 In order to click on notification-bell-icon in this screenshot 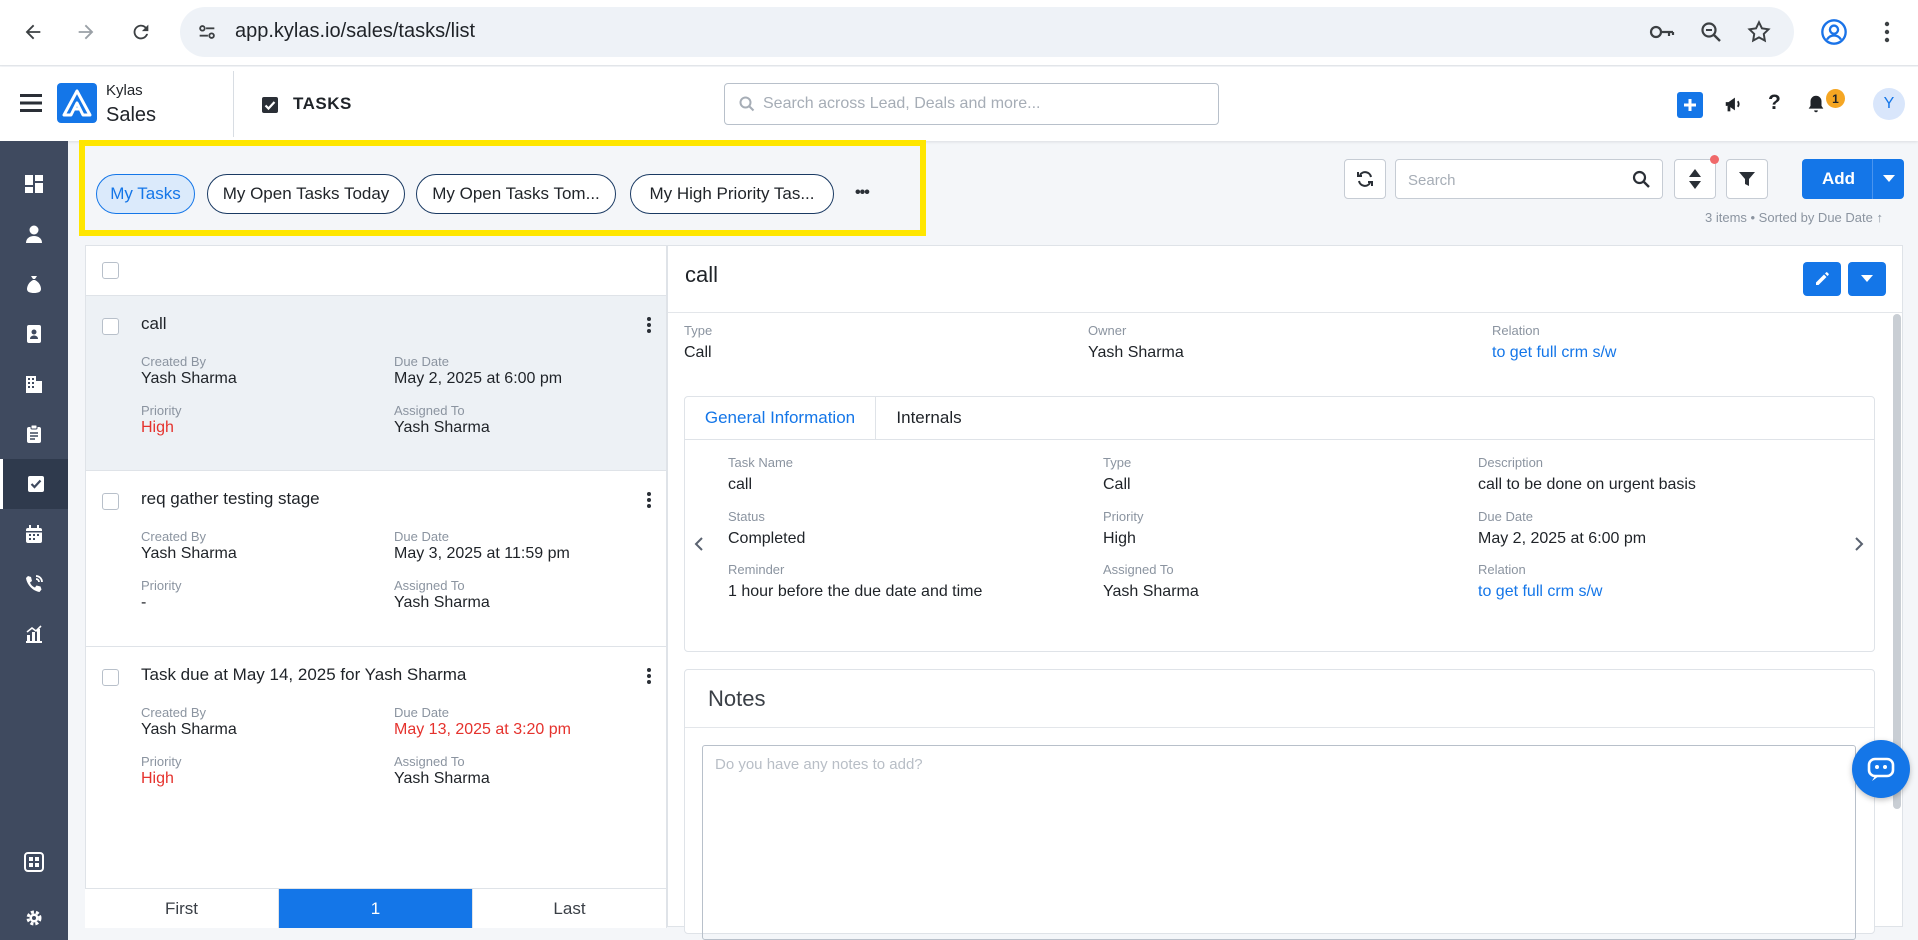, I will do `click(1816, 106)`.